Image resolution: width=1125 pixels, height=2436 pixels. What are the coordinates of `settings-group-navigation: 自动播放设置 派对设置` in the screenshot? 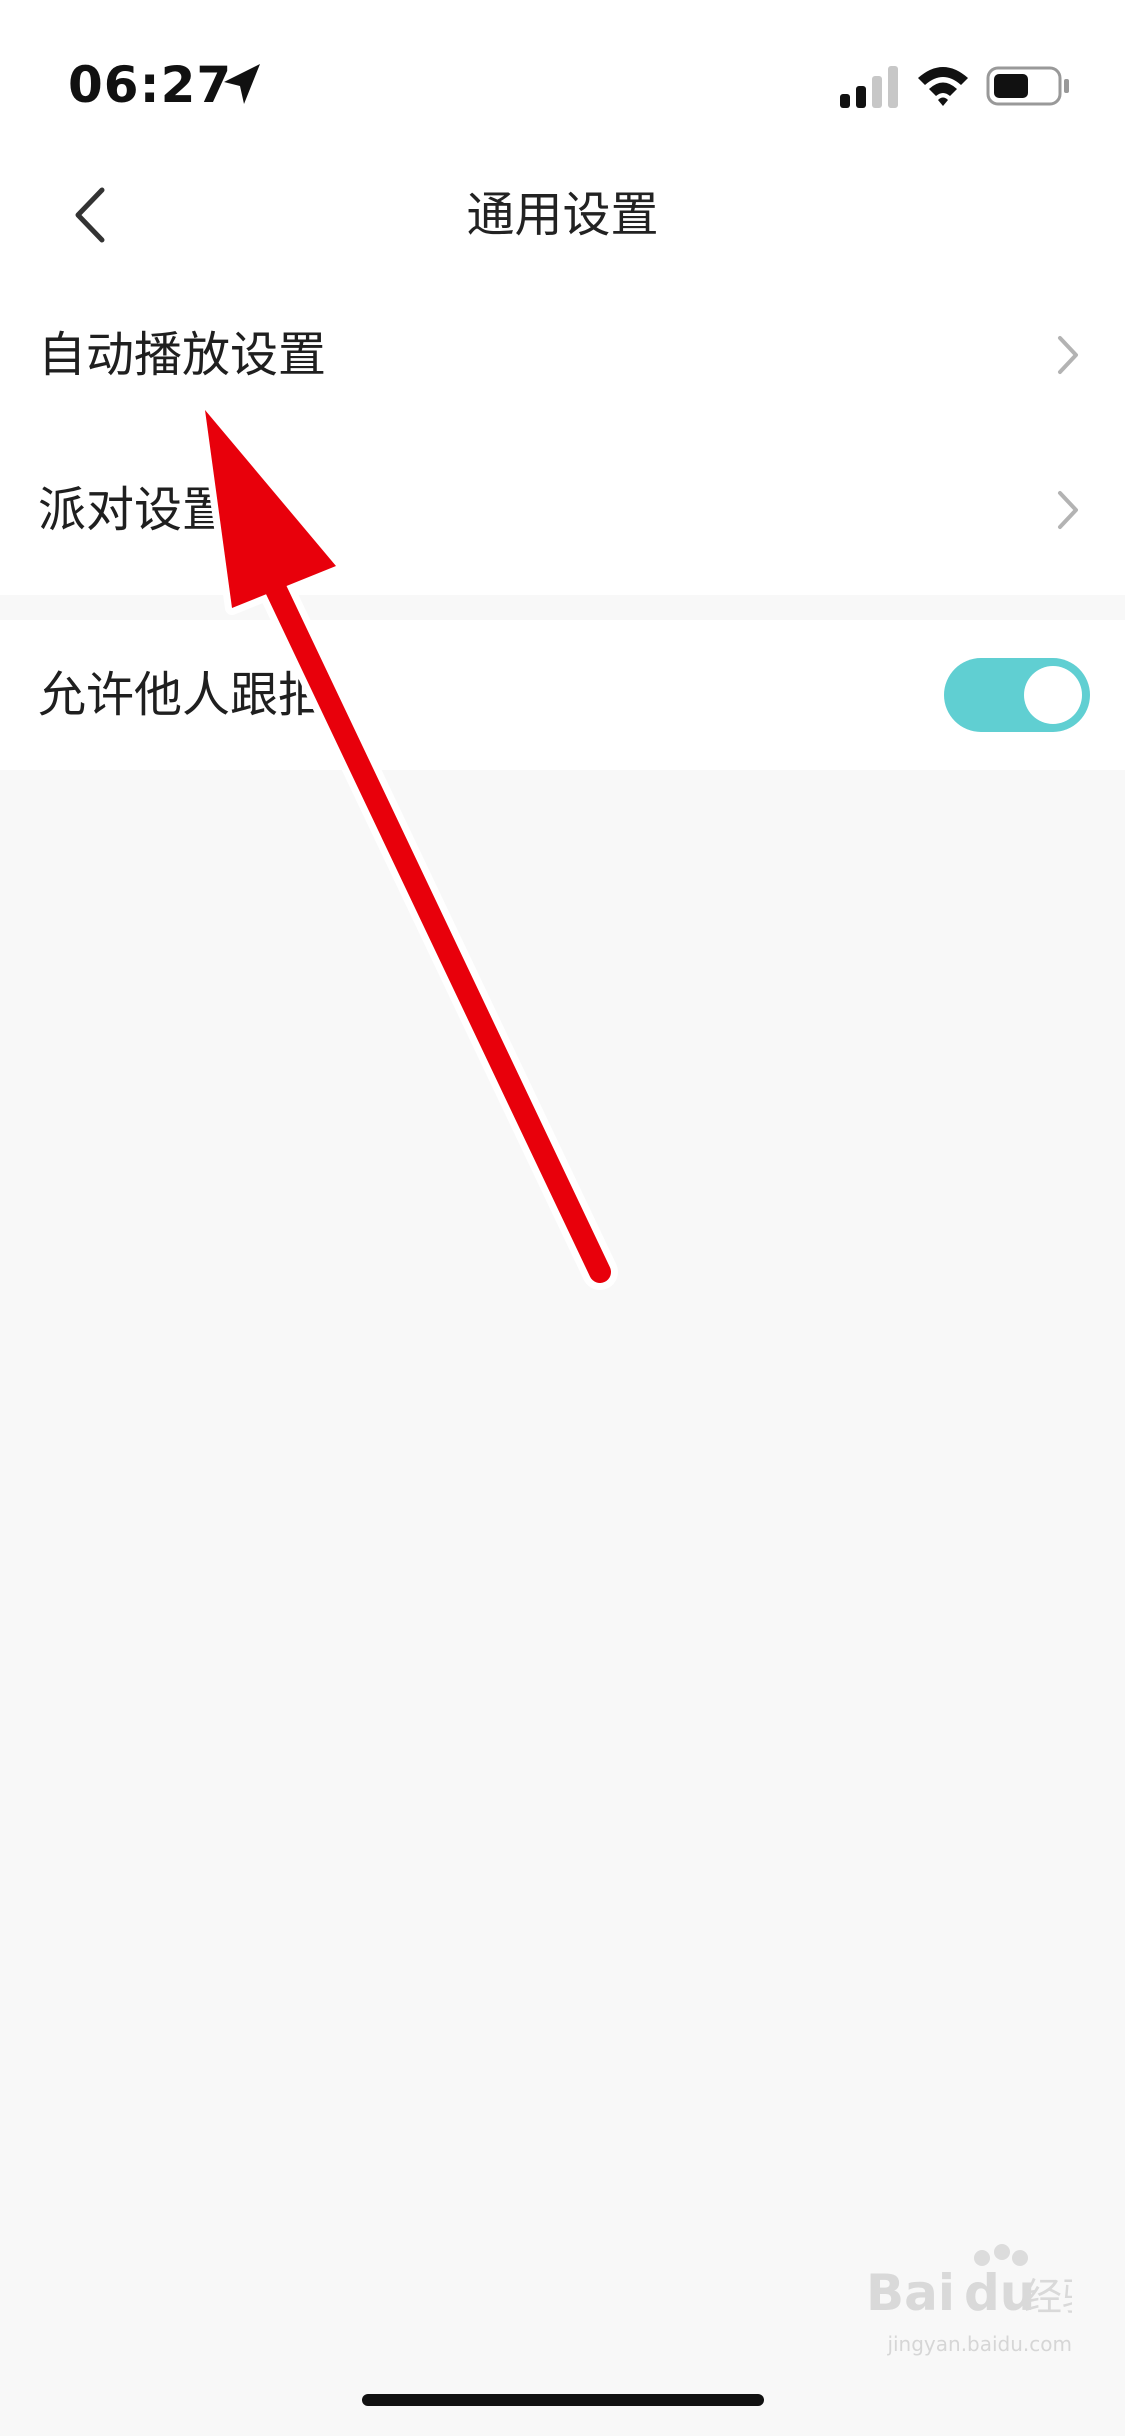 It's located at (562, 437).